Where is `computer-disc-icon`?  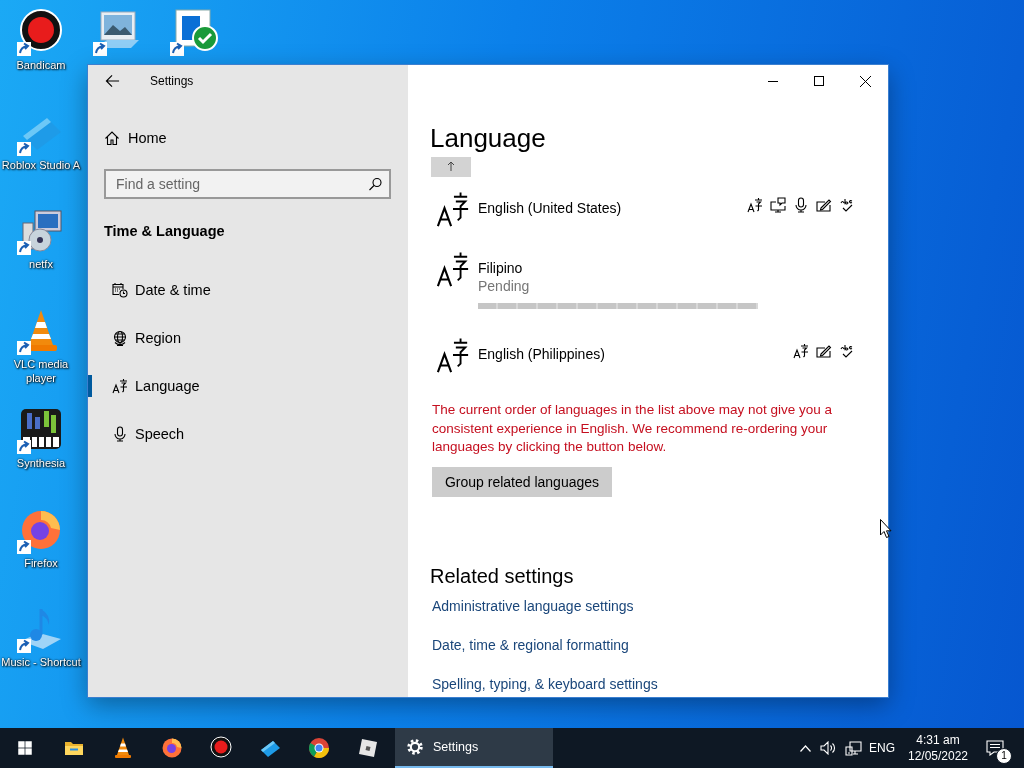 computer-disc-icon is located at coordinates (41, 231).